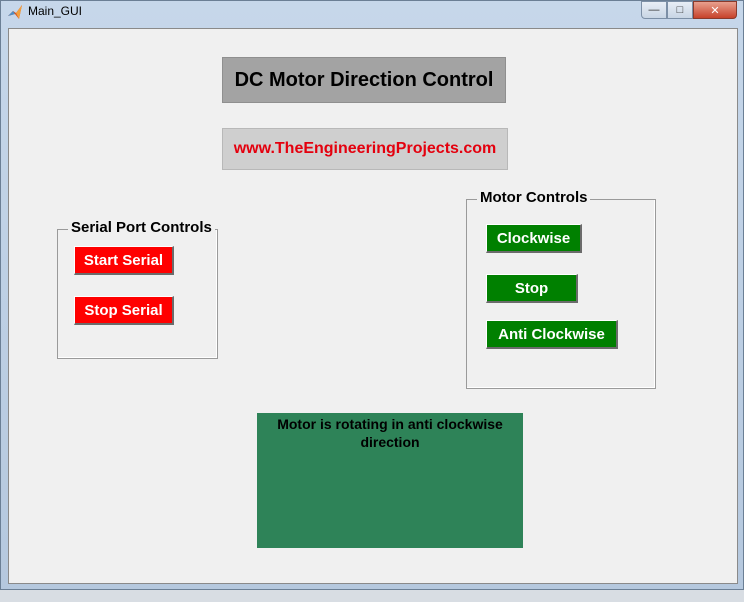 The width and height of the screenshot is (744, 602). What do you see at coordinates (534, 238) in the screenshot?
I see `clockwise-button: Clockwise` at bounding box center [534, 238].